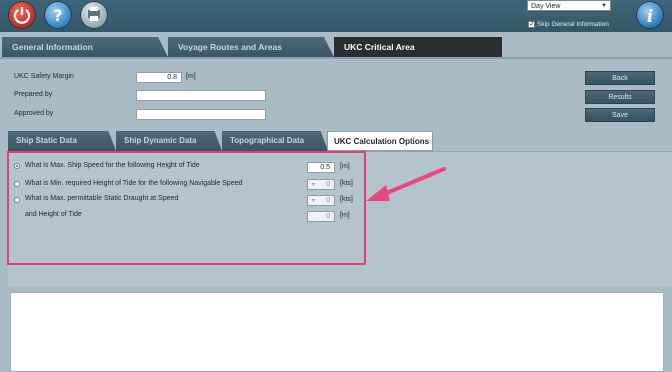  Describe the element at coordinates (336, 58) in the screenshot. I see `tab-divider` at that location.